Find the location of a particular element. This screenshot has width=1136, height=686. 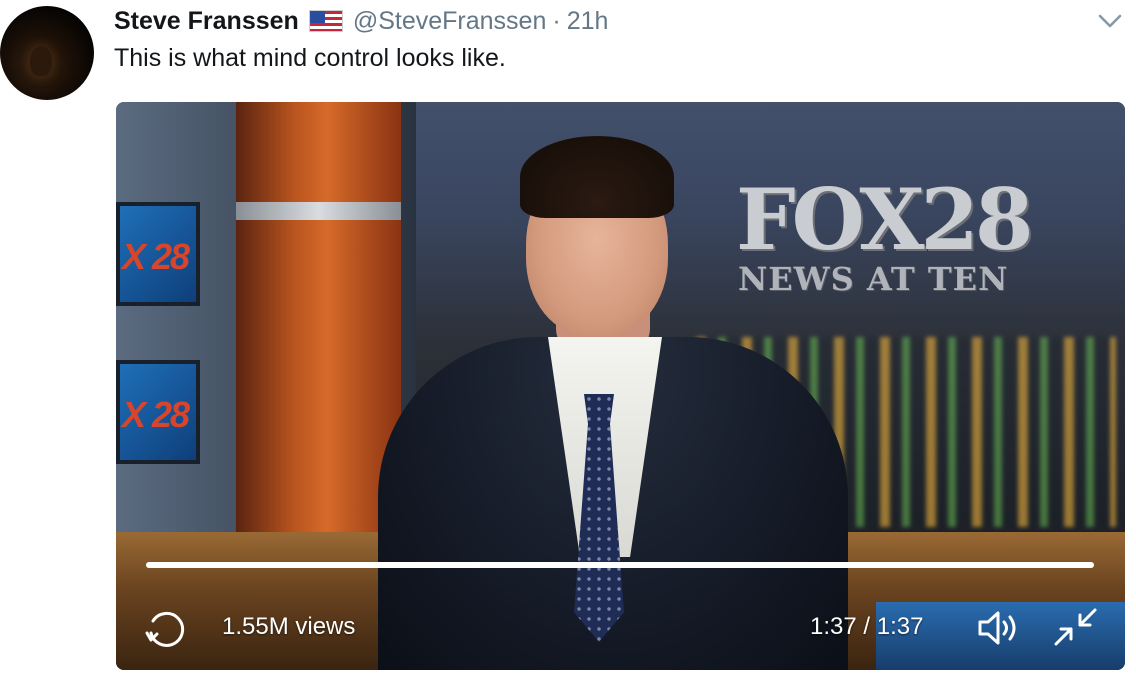

station-logo: FOX28 is located at coordinates (884, 219).